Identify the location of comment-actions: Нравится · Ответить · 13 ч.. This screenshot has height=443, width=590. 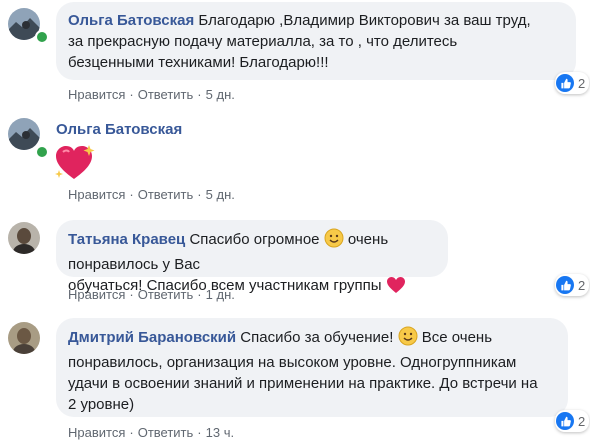
(151, 432).